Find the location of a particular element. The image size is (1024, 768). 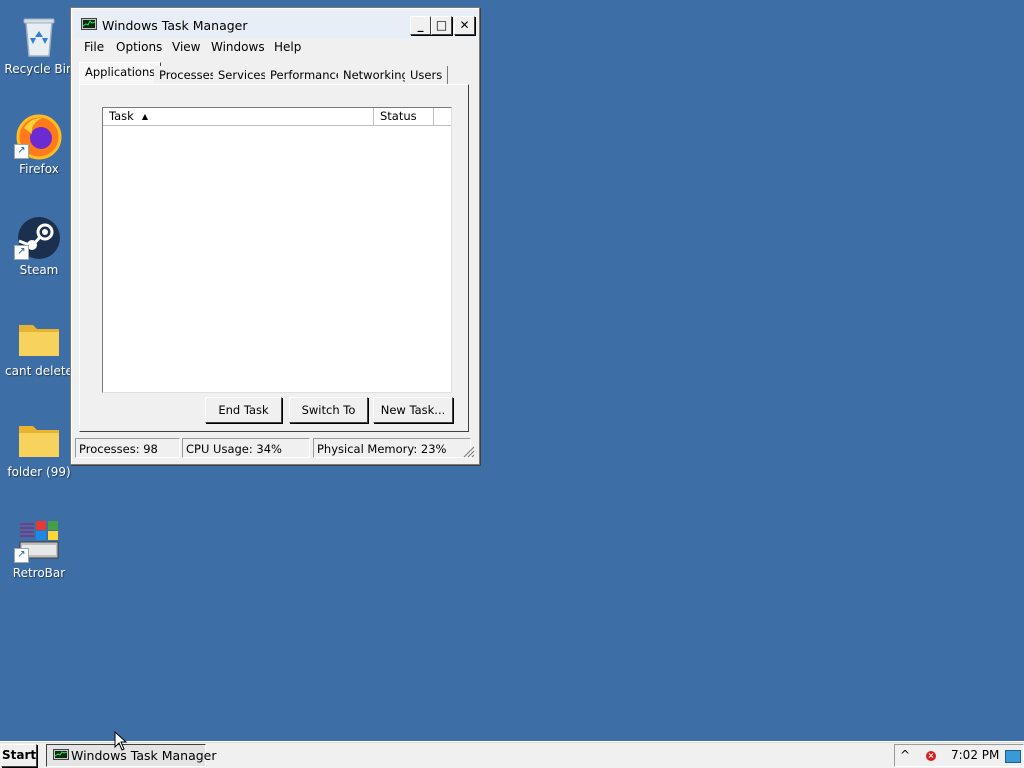

column-status: Status is located at coordinates (404, 116).